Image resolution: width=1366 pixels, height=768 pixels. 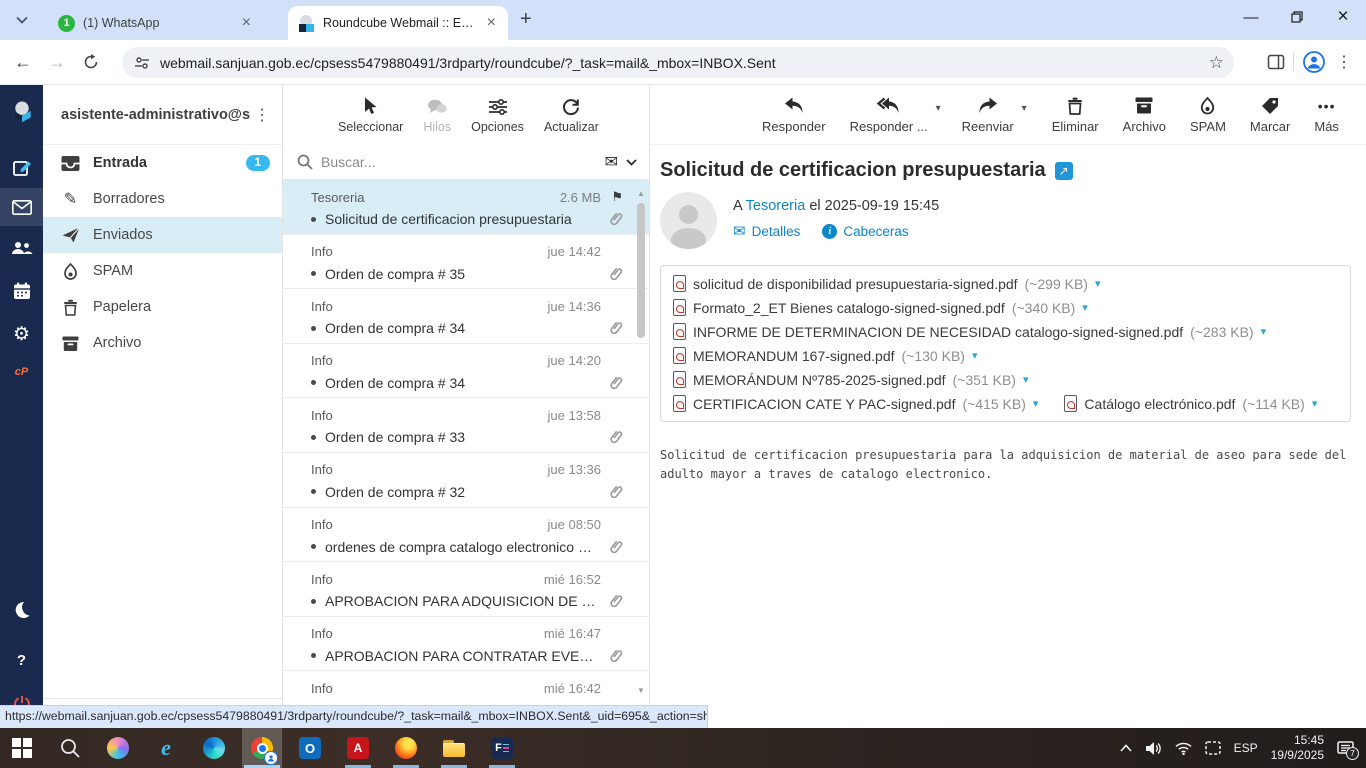 I want to click on search-input, so click(x=459, y=162).